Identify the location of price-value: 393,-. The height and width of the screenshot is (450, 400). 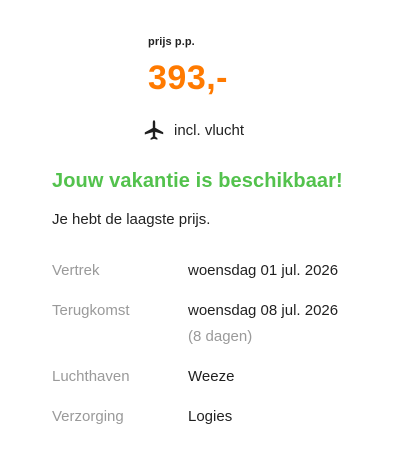
(188, 78).